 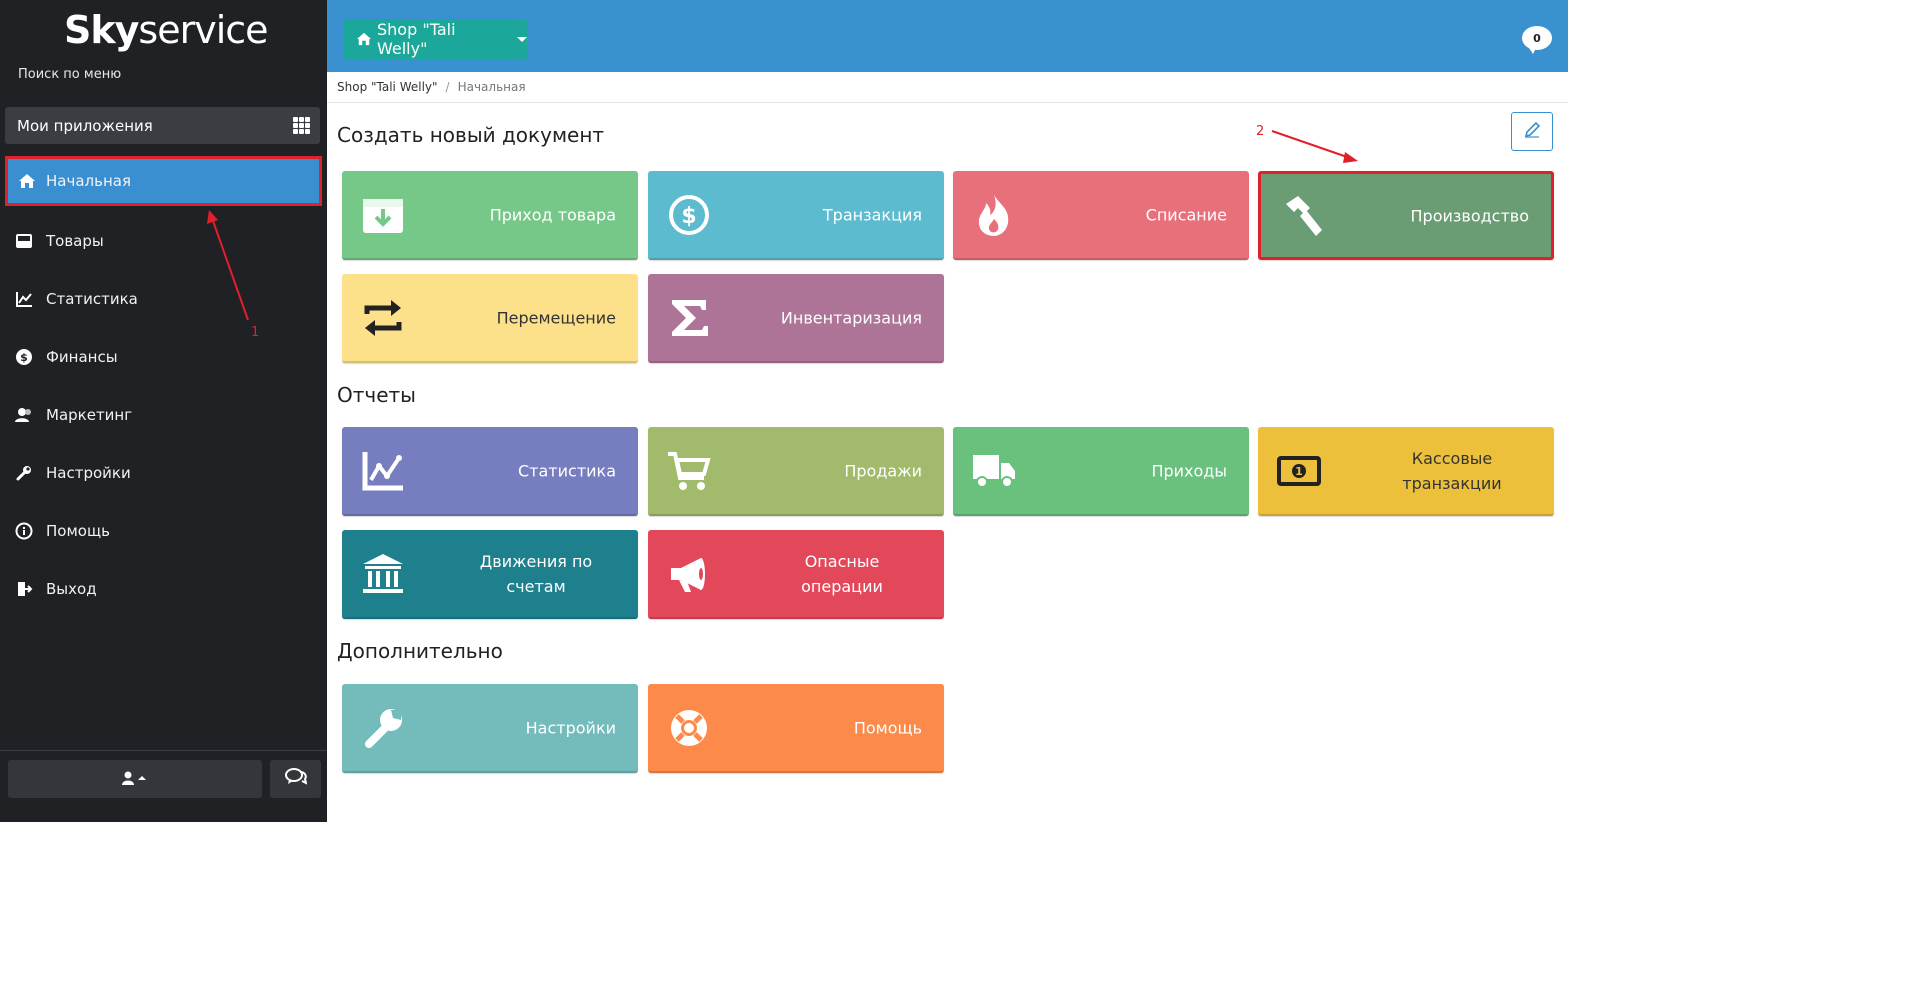 What do you see at coordinates (1260, 131) in the screenshot?
I see `annotation-label-2: 2` at bounding box center [1260, 131].